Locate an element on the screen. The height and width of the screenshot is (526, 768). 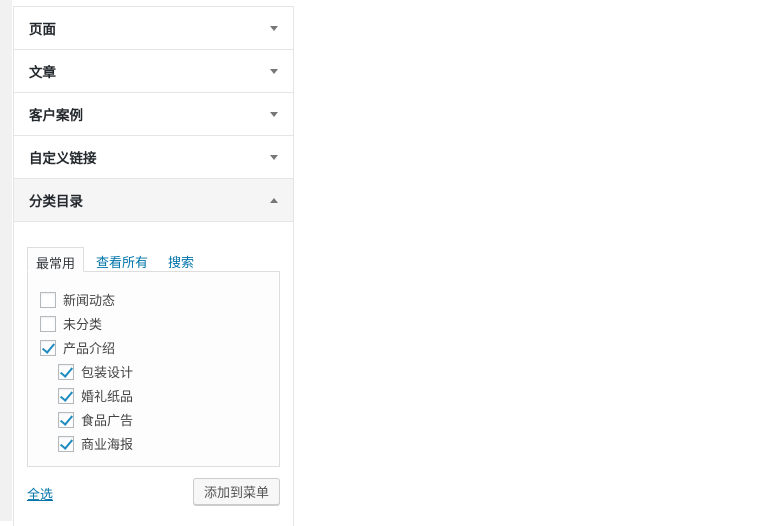
section-label: 页面 is located at coordinates (42, 29).